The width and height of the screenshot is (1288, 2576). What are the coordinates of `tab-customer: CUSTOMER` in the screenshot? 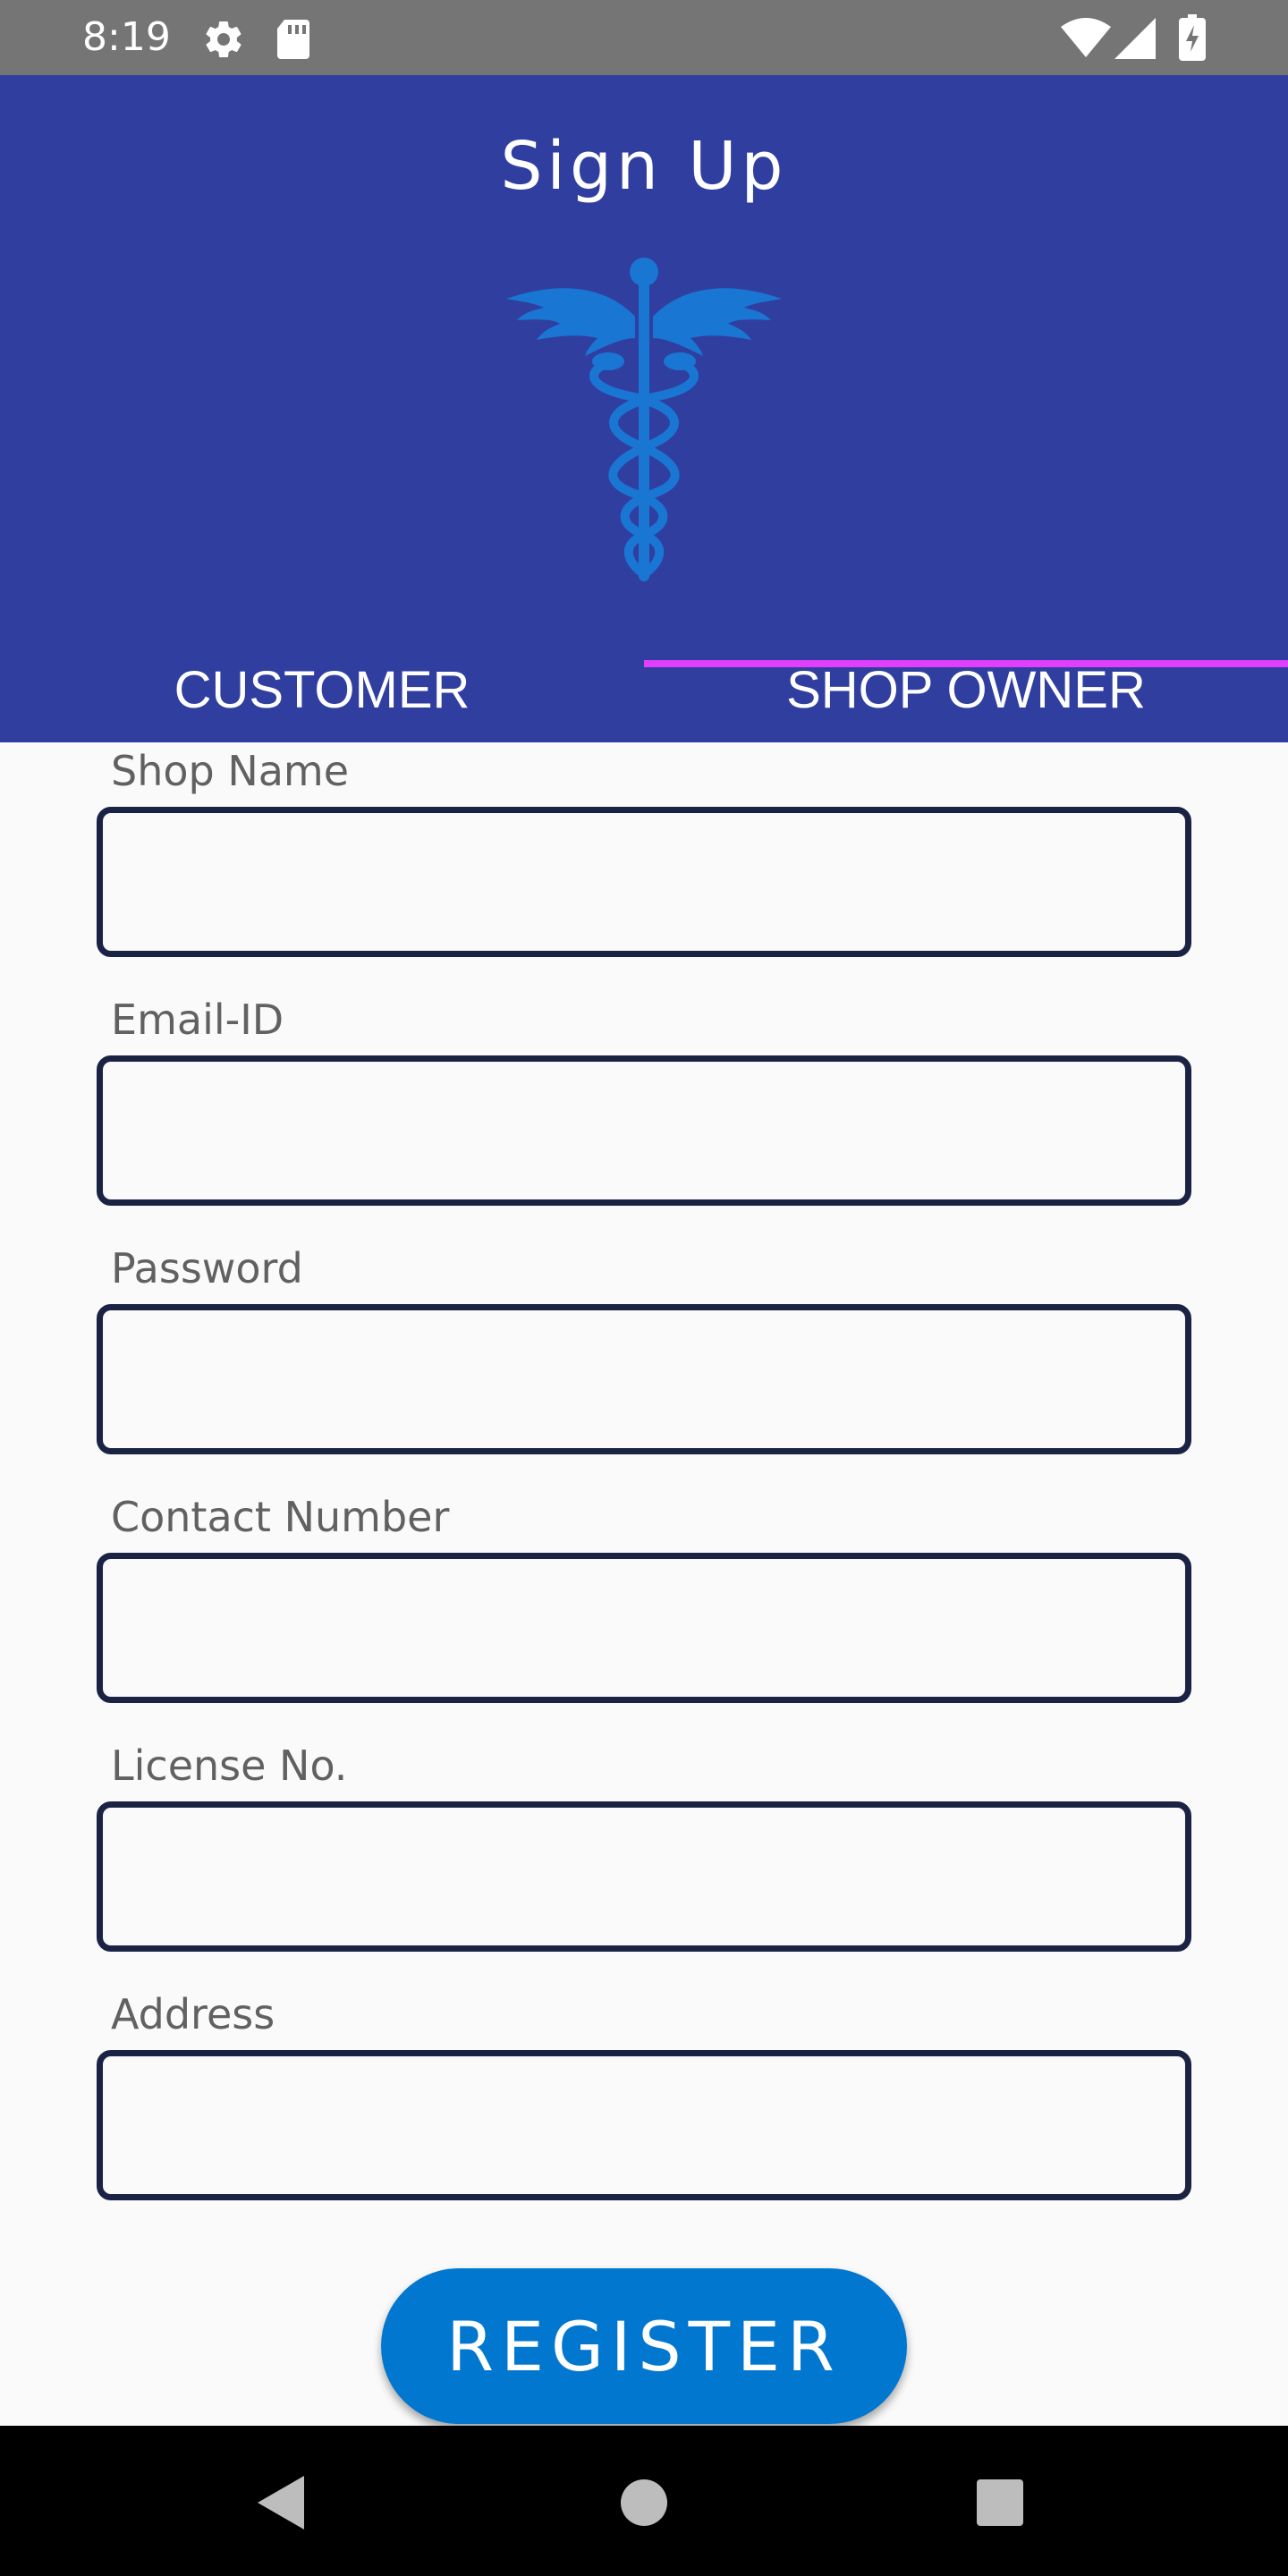 It's located at (322, 690).